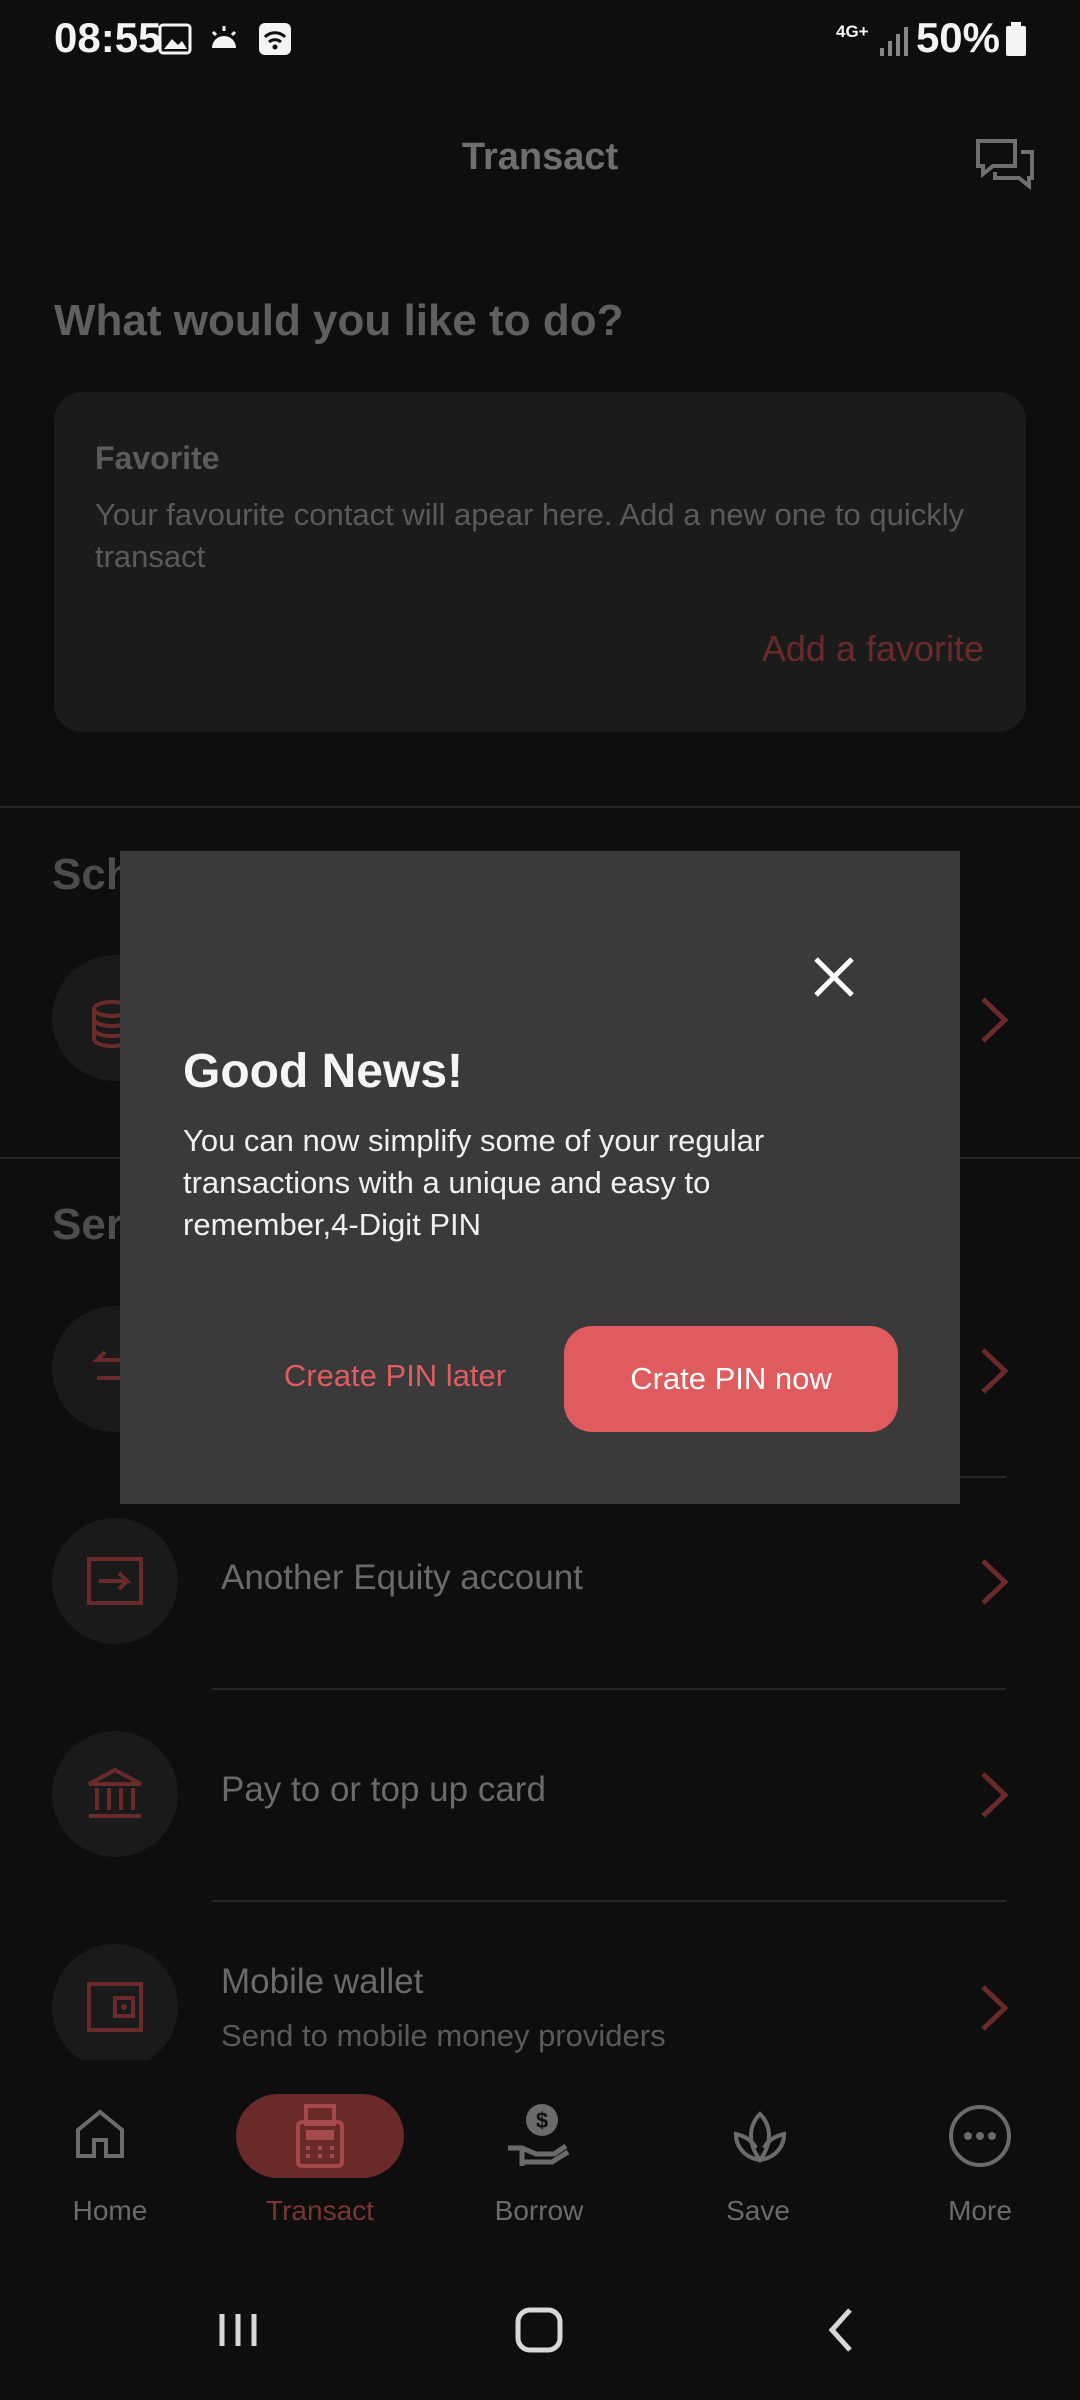 This screenshot has width=1080, height=2400. What do you see at coordinates (275, 39) in the screenshot?
I see `wifi-icon` at bounding box center [275, 39].